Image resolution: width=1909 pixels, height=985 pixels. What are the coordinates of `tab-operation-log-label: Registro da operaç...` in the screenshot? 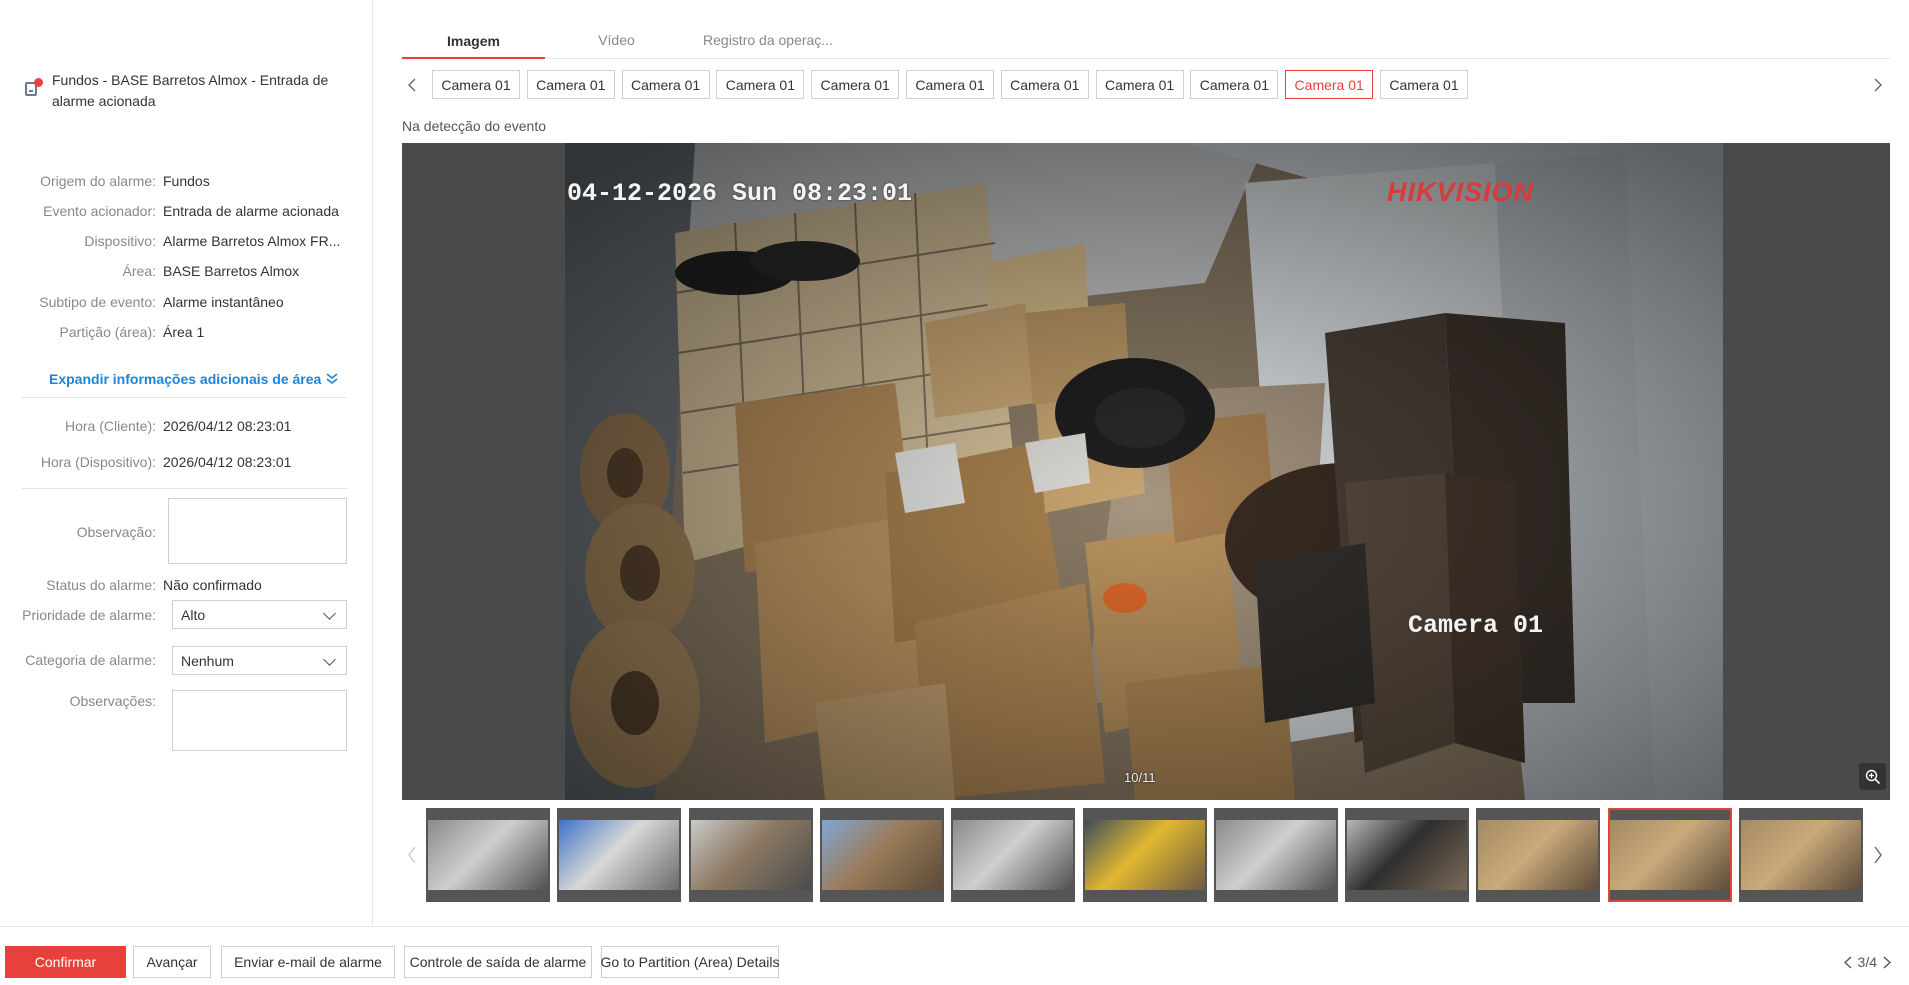 It's located at (768, 40).